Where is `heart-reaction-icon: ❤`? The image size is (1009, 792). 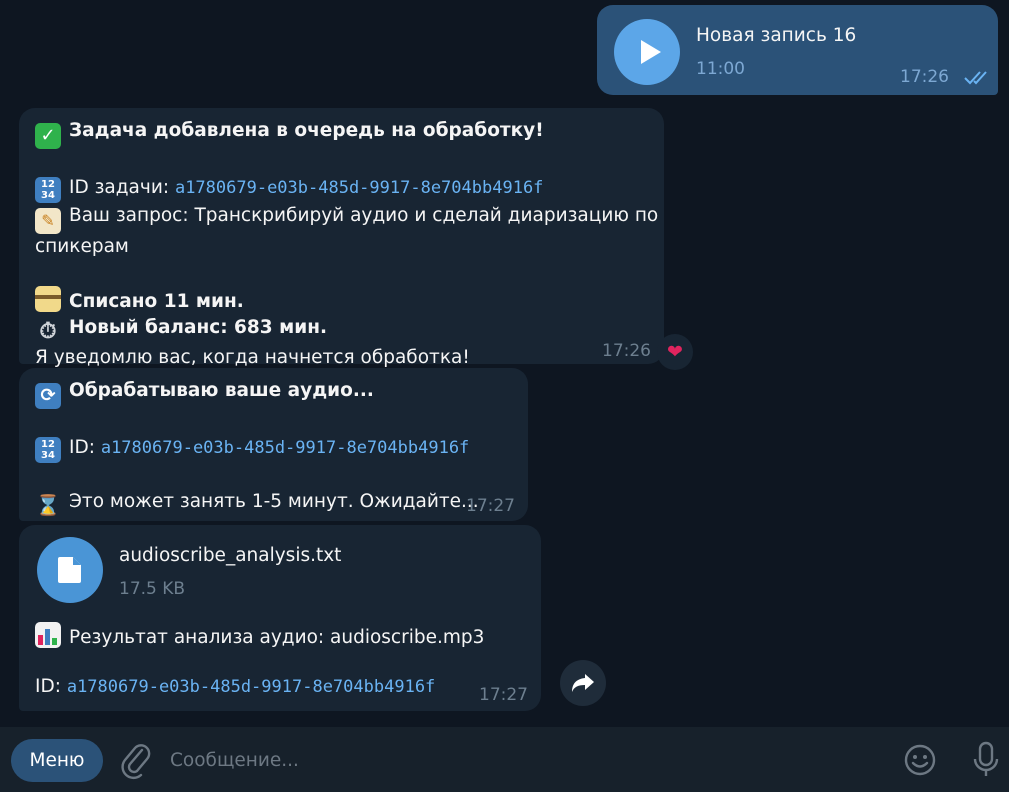 heart-reaction-icon: ❤ is located at coordinates (675, 352).